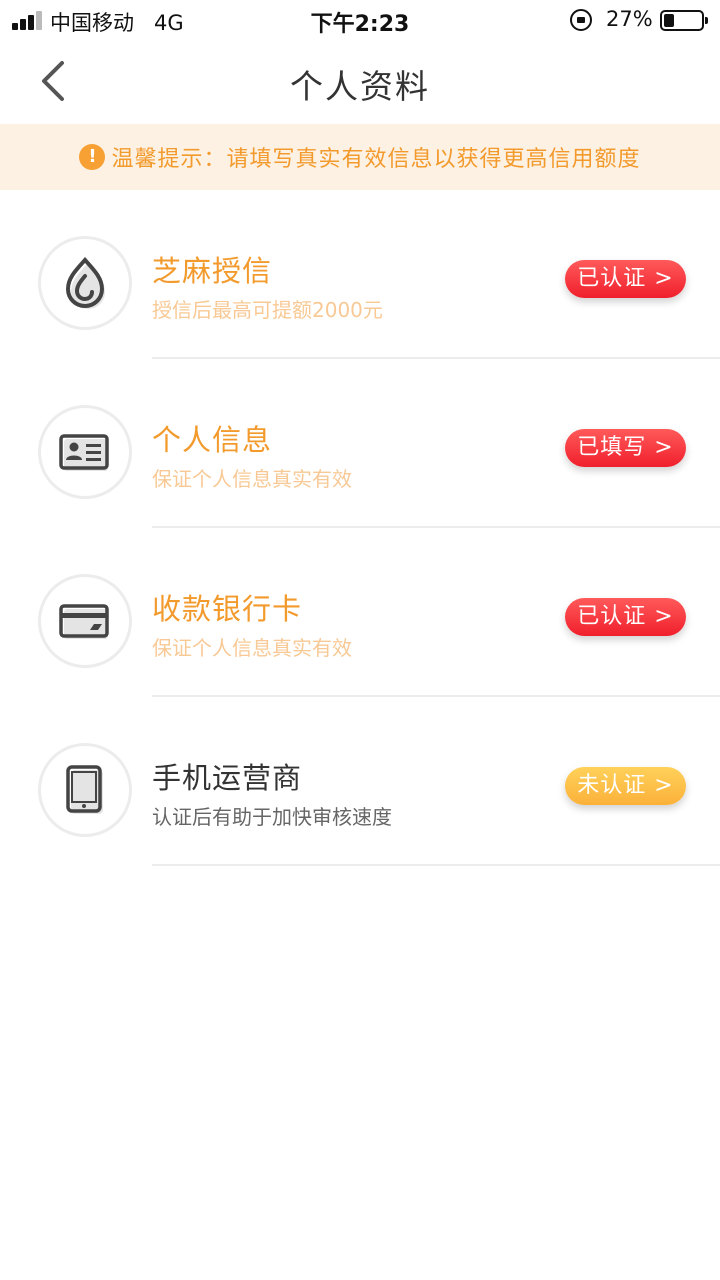 This screenshot has width=720, height=1280. Describe the element at coordinates (227, 609) in the screenshot. I see `item-title: 收款银行卡` at that location.